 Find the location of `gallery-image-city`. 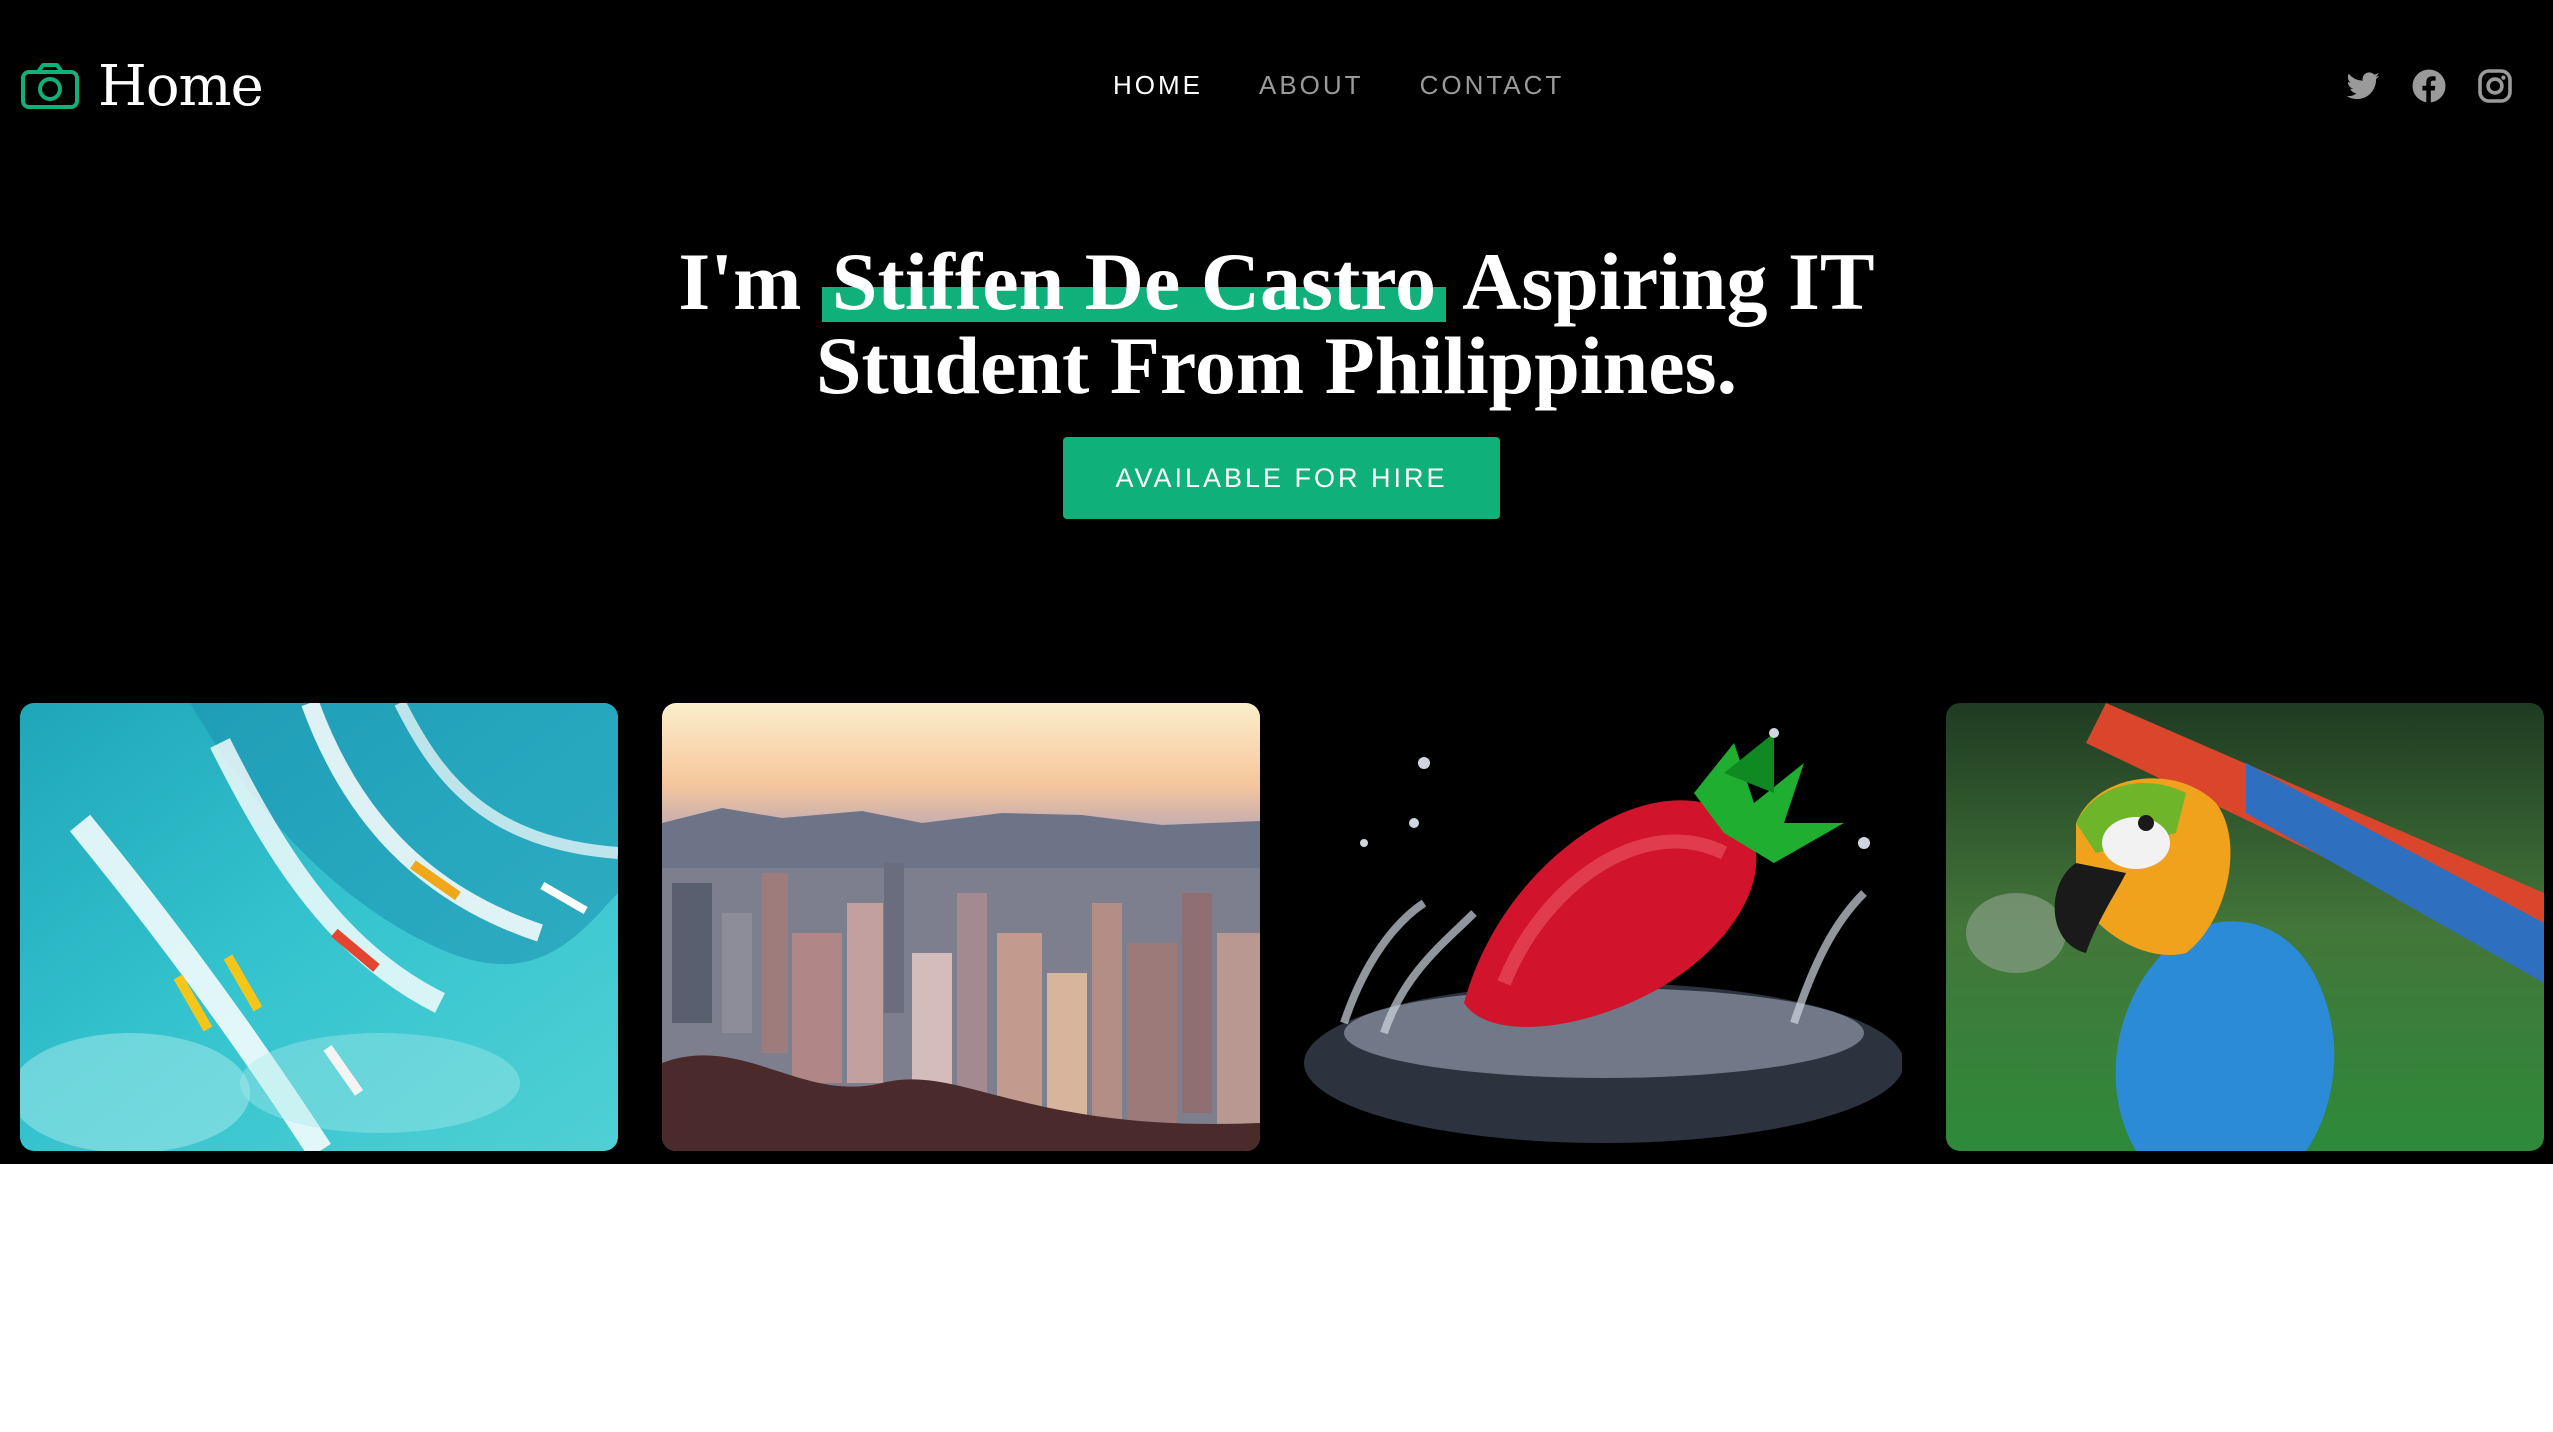

gallery-image-city is located at coordinates (961, 927).